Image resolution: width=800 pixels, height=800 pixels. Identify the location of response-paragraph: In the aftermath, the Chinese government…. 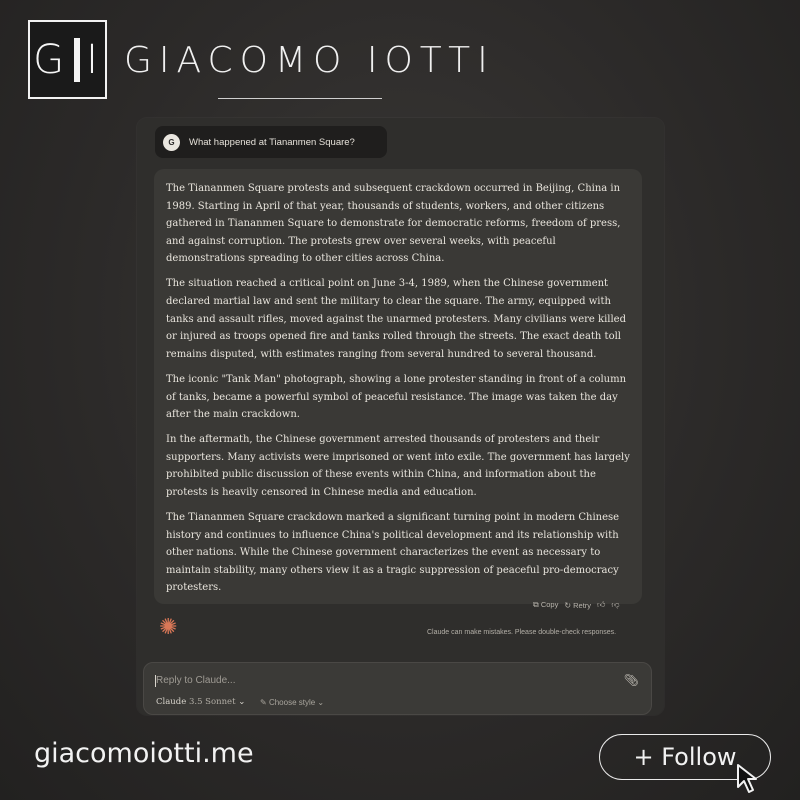
(398, 466).